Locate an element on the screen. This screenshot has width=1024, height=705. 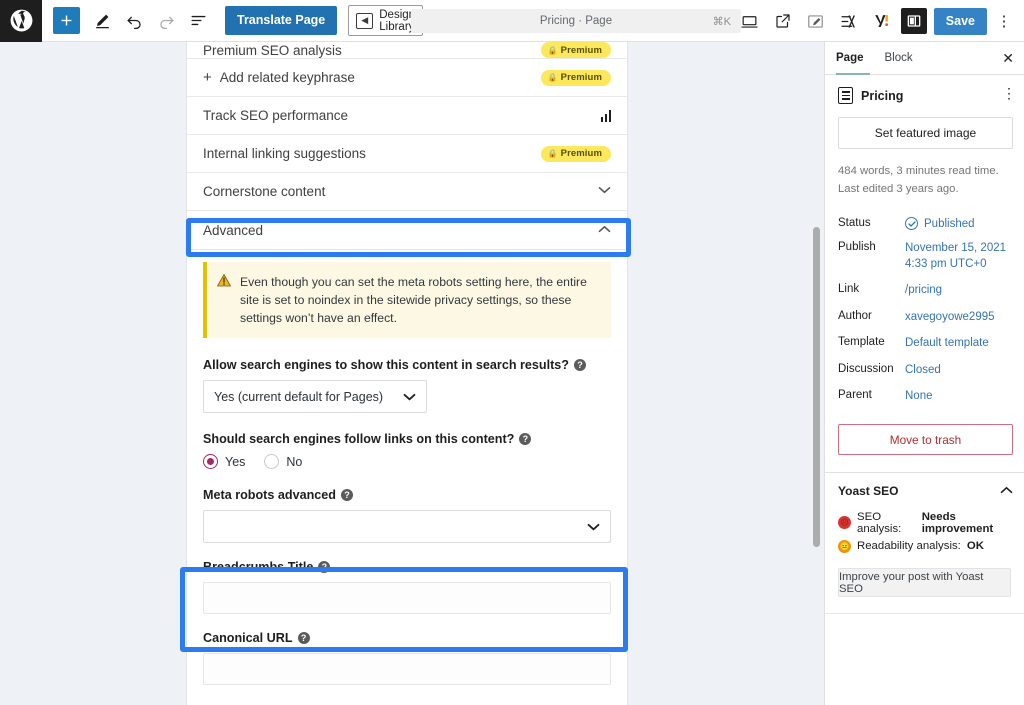
translate-page-button: Translate Page is located at coordinates (281, 20).